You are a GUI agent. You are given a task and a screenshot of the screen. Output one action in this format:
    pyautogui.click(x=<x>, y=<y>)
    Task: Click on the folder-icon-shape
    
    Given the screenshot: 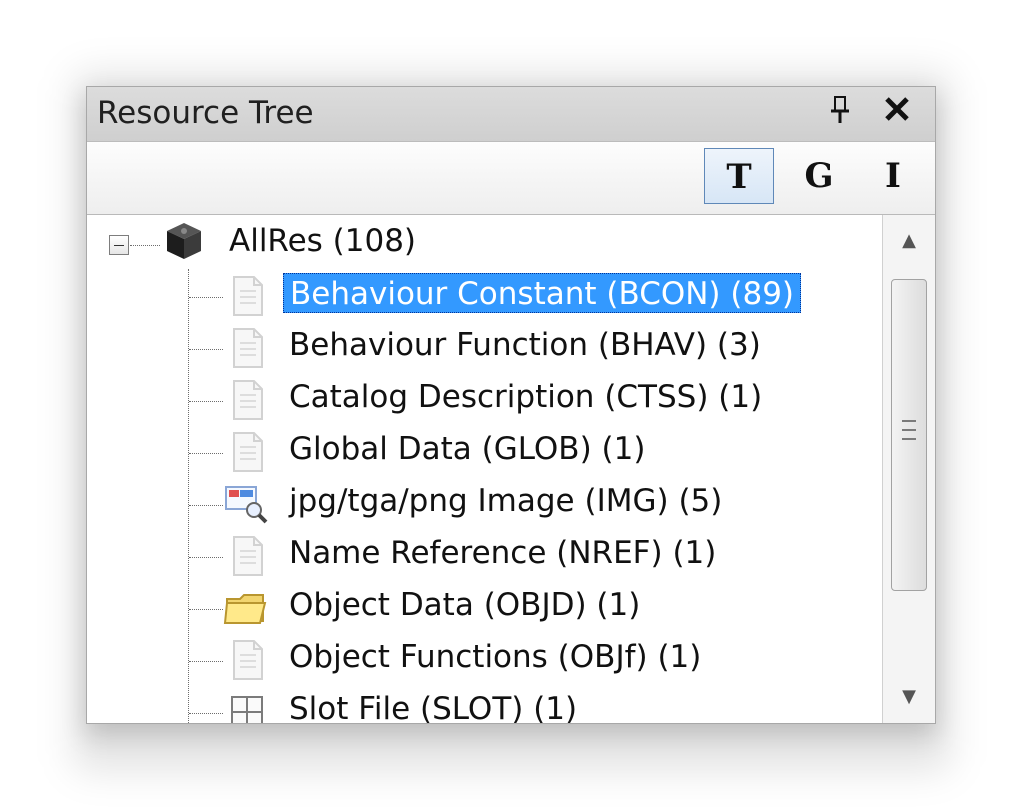 What is the action you would take?
    pyautogui.click(x=245, y=609)
    